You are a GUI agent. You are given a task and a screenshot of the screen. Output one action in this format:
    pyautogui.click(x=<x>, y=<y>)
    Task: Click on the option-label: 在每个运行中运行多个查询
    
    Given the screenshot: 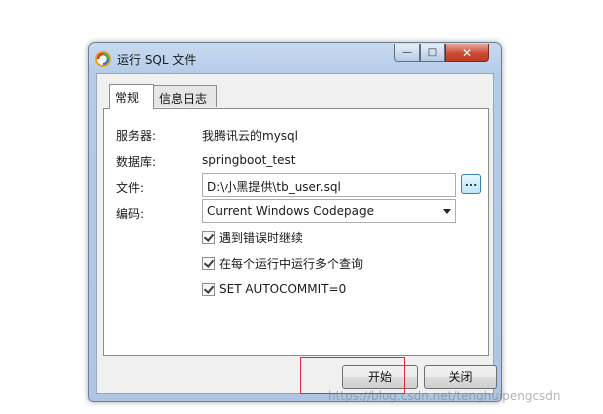 What is the action you would take?
    pyautogui.click(x=291, y=263)
    